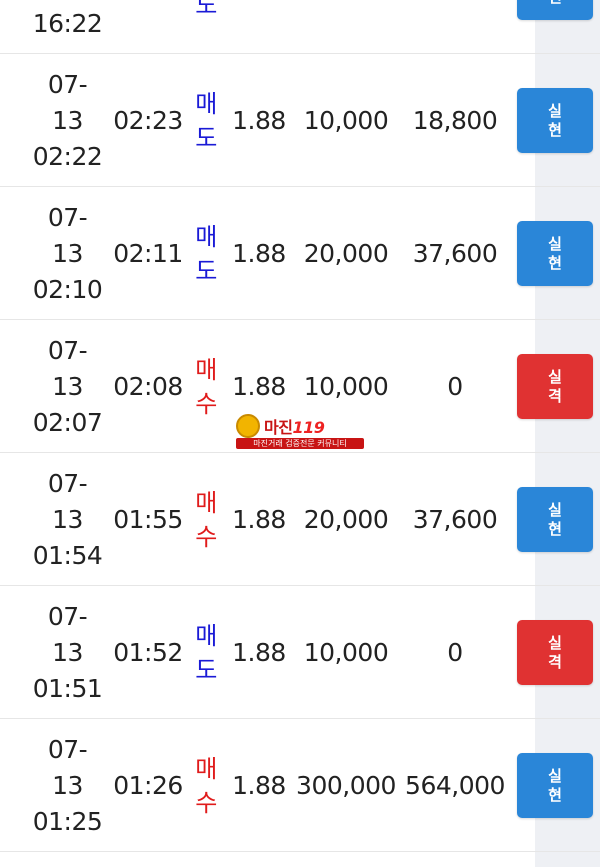 The image size is (600, 867). I want to click on order-date-part: 02:07, so click(67, 422).